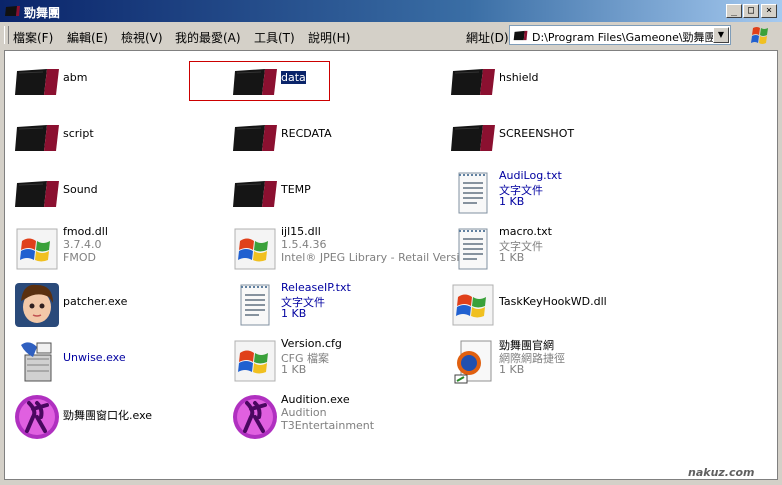 Image resolution: width=782 pixels, height=485 pixels. I want to click on address-field: D:\Program Files\Gameone\勁舞團 ▼, so click(620, 35).